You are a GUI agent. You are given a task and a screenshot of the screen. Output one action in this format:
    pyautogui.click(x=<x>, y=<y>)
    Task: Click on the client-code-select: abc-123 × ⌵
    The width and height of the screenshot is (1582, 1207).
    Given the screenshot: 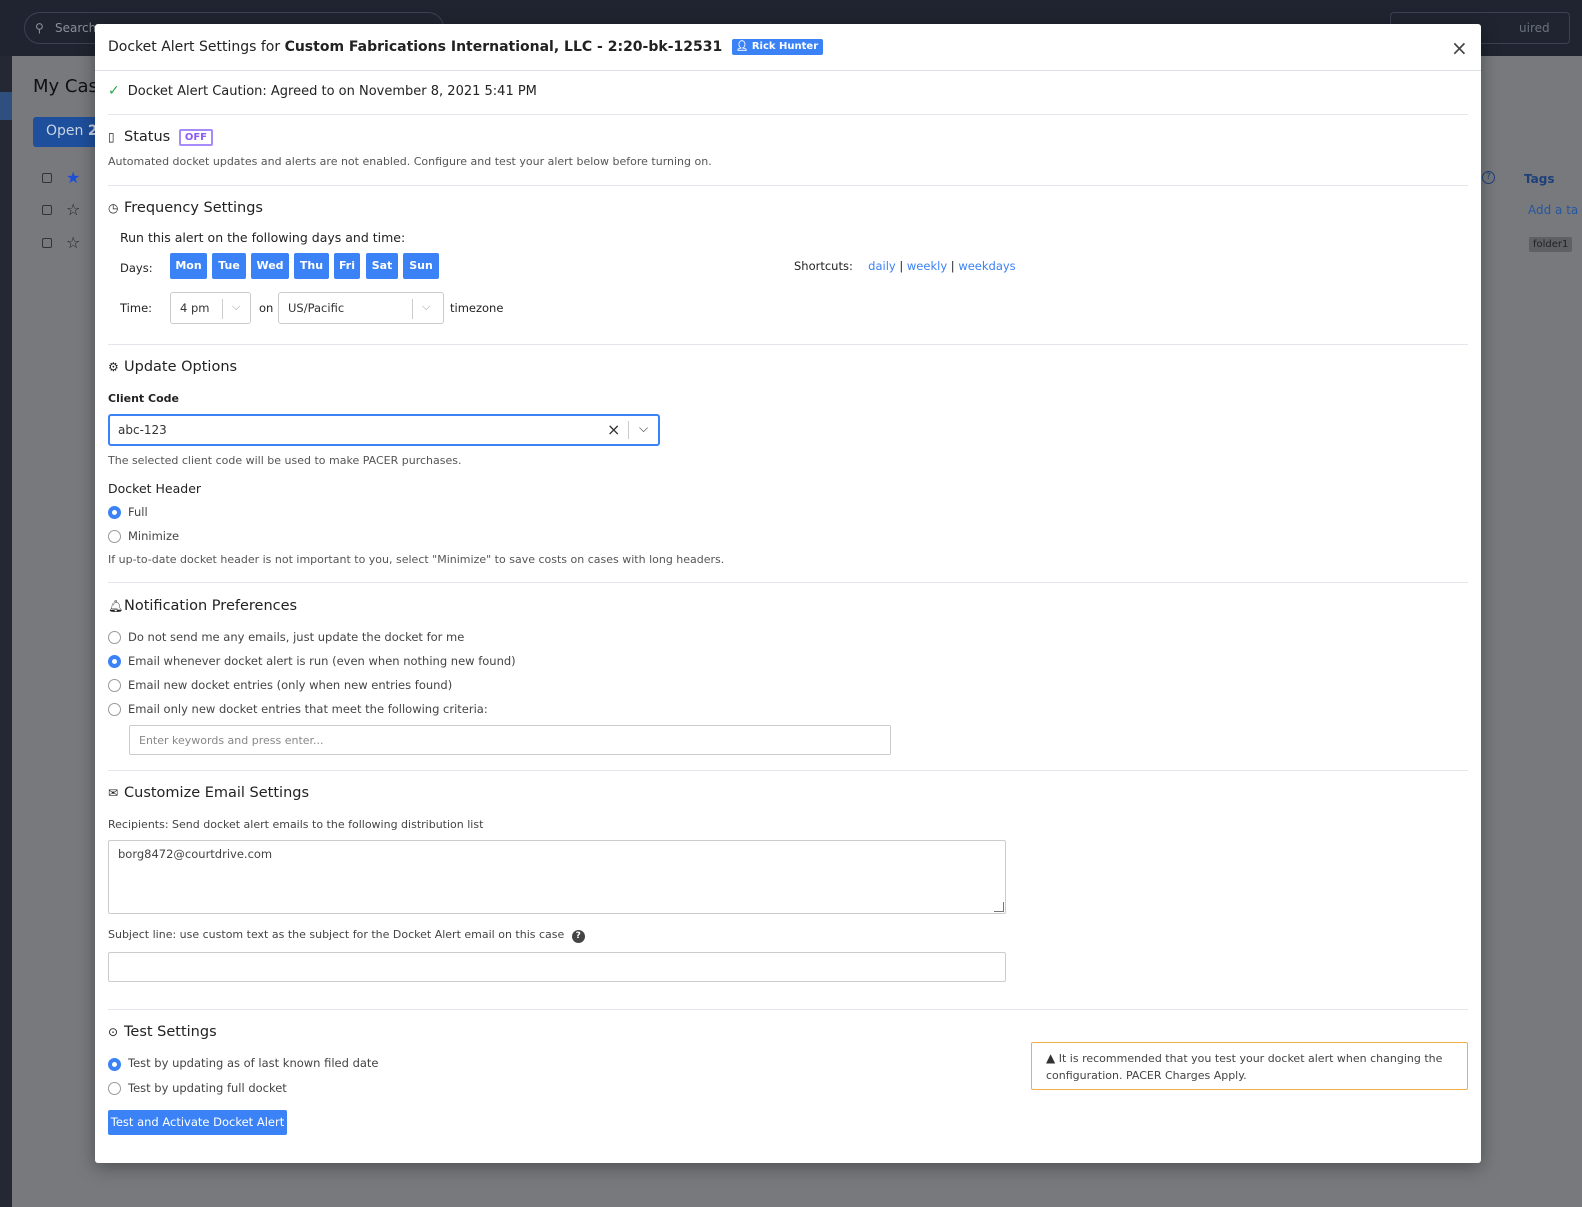 What is the action you would take?
    pyautogui.click(x=384, y=430)
    